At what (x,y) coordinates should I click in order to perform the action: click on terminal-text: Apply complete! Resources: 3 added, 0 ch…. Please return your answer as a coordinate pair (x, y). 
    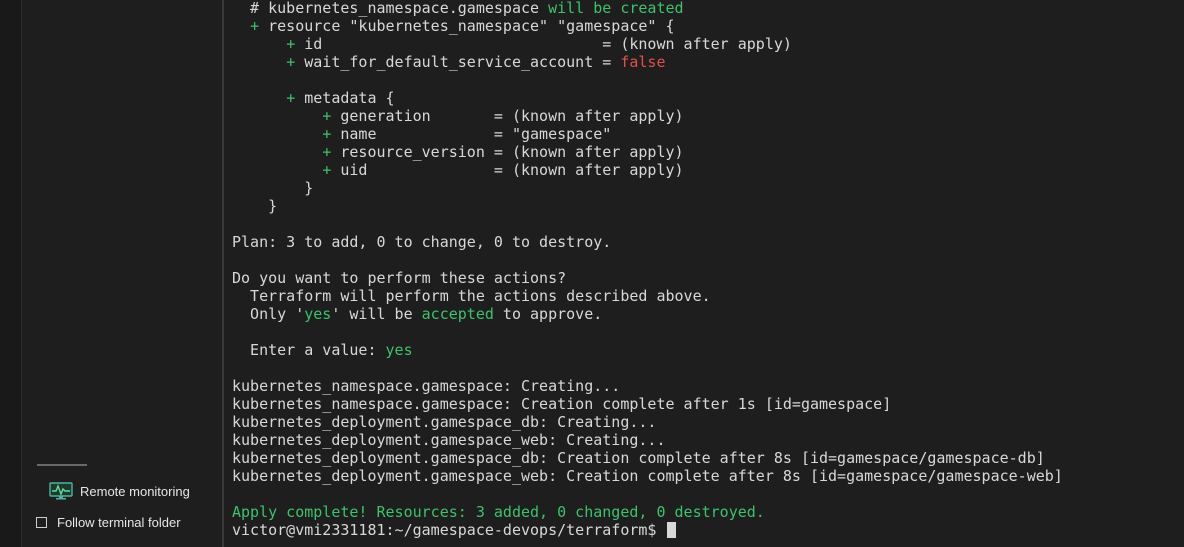
    Looking at the image, I should click on (498, 512).